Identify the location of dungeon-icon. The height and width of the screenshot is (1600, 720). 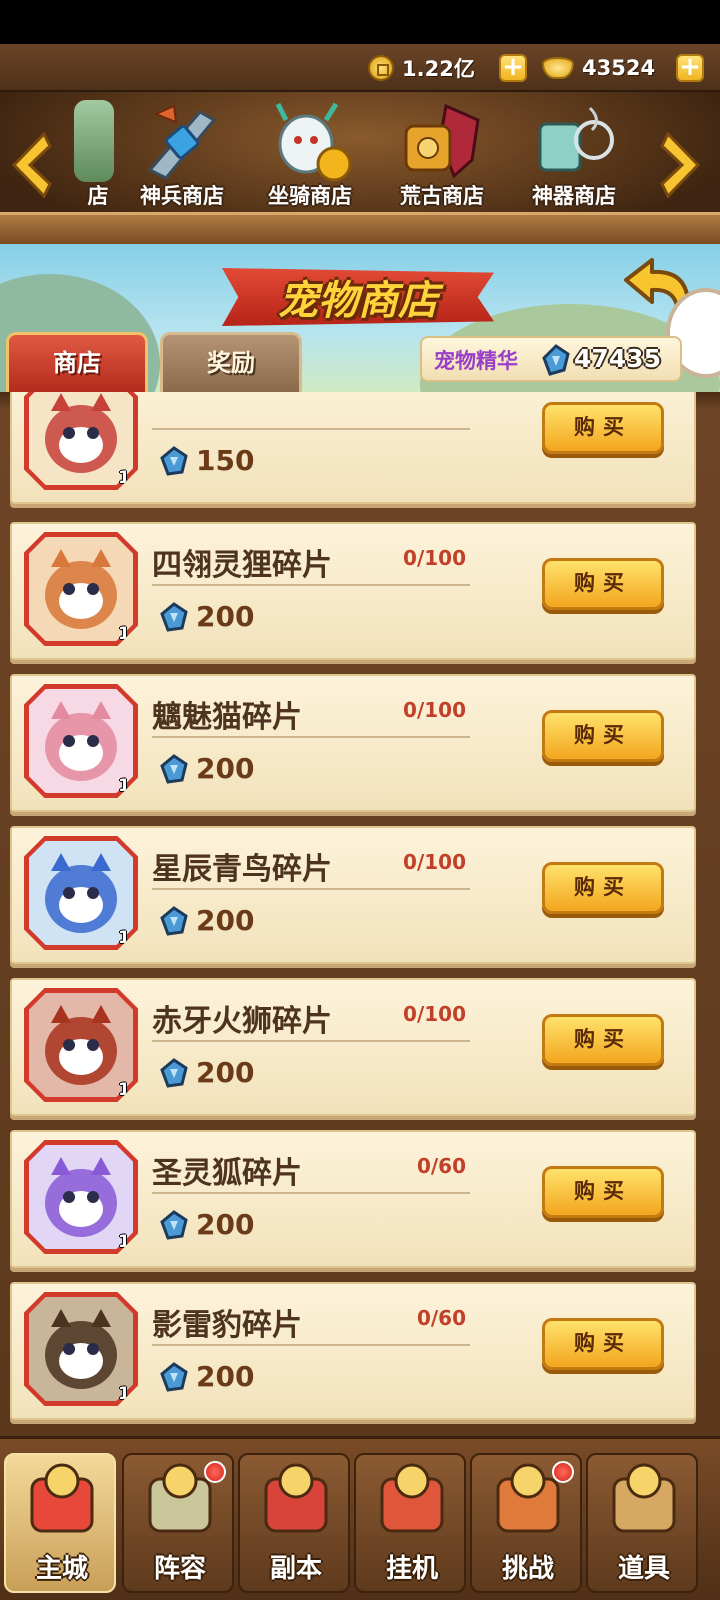
(296, 1498).